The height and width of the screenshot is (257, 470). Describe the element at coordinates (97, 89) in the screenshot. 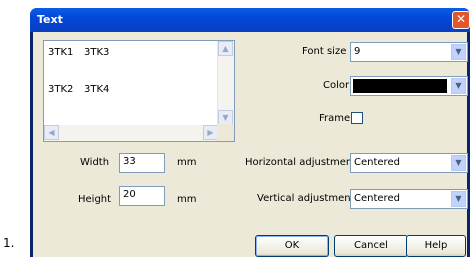

I see `list-cell: 3TK4` at that location.